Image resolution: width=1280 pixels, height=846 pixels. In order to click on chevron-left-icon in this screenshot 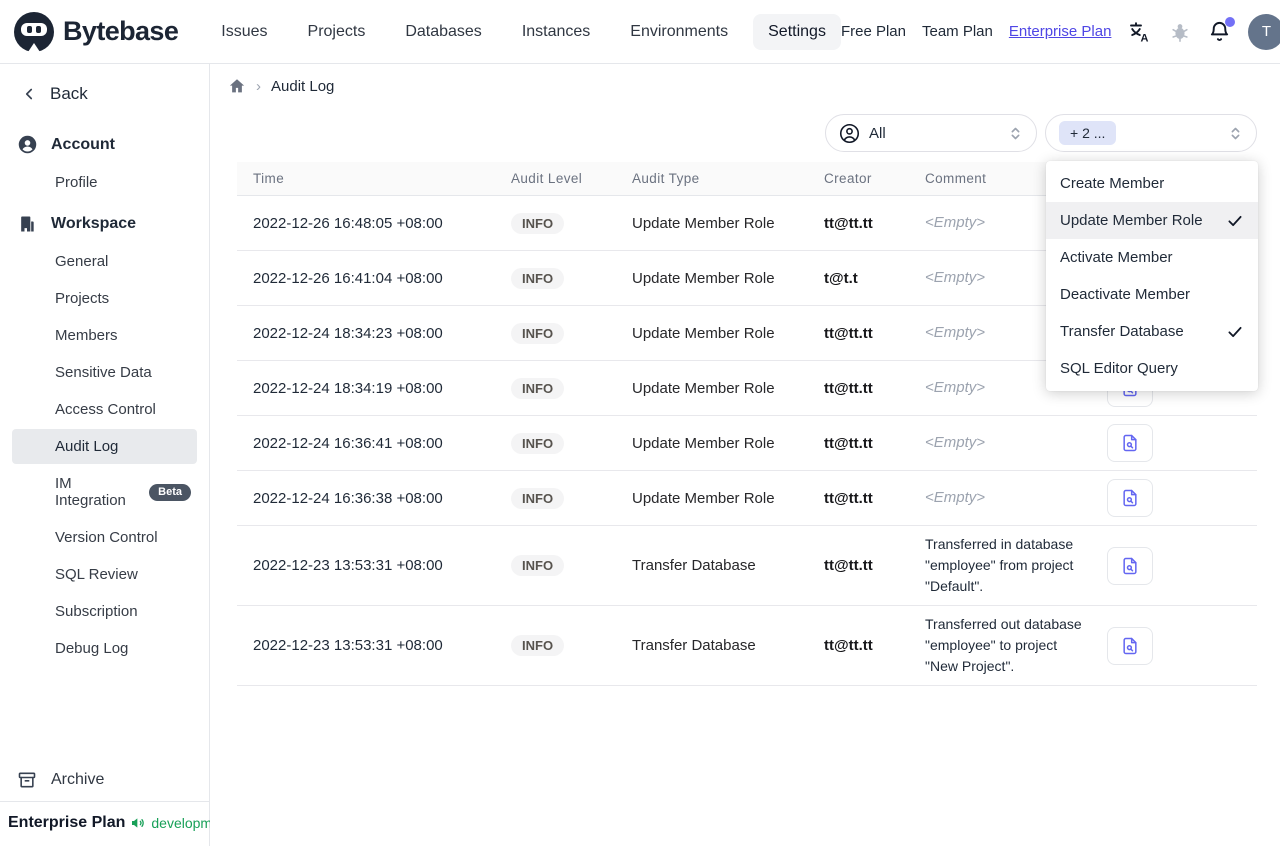, I will do `click(29, 94)`.